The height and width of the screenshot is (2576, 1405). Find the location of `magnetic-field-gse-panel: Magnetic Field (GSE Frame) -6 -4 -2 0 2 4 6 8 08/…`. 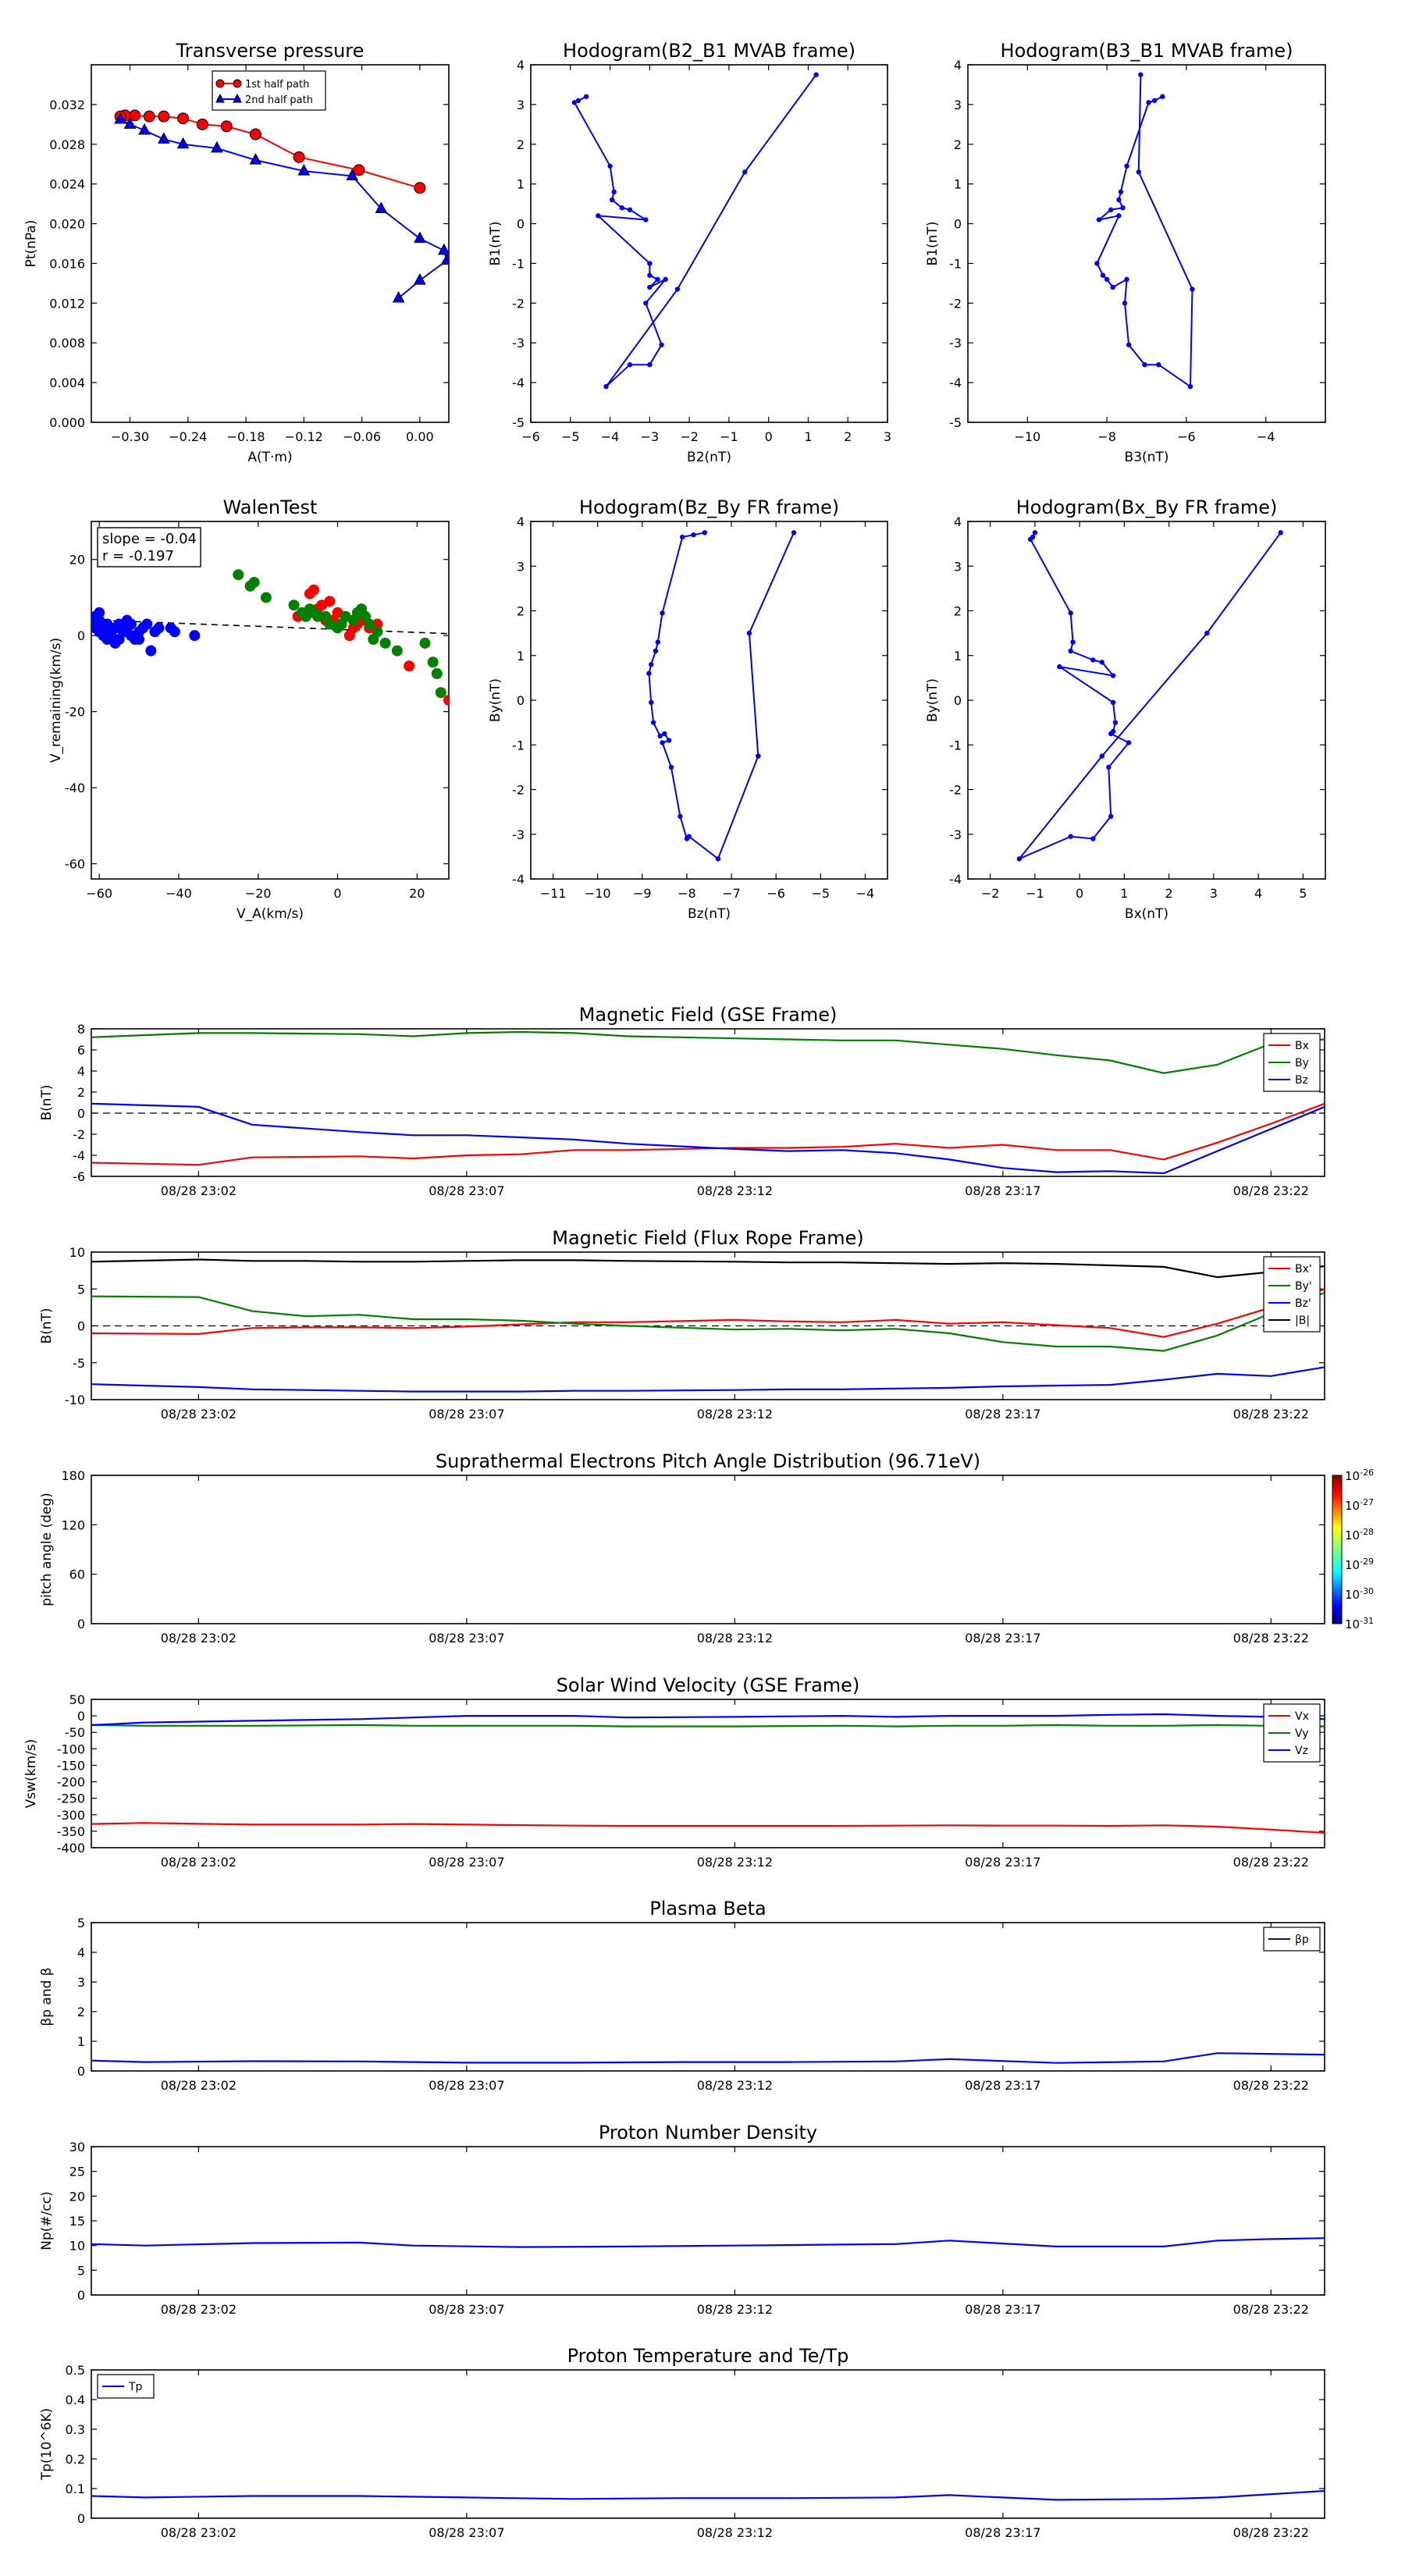

magnetic-field-gse-panel: Magnetic Field (GSE Frame) -6 -4 -2 0 2 4 6 8 08/… is located at coordinates (682, 1101).